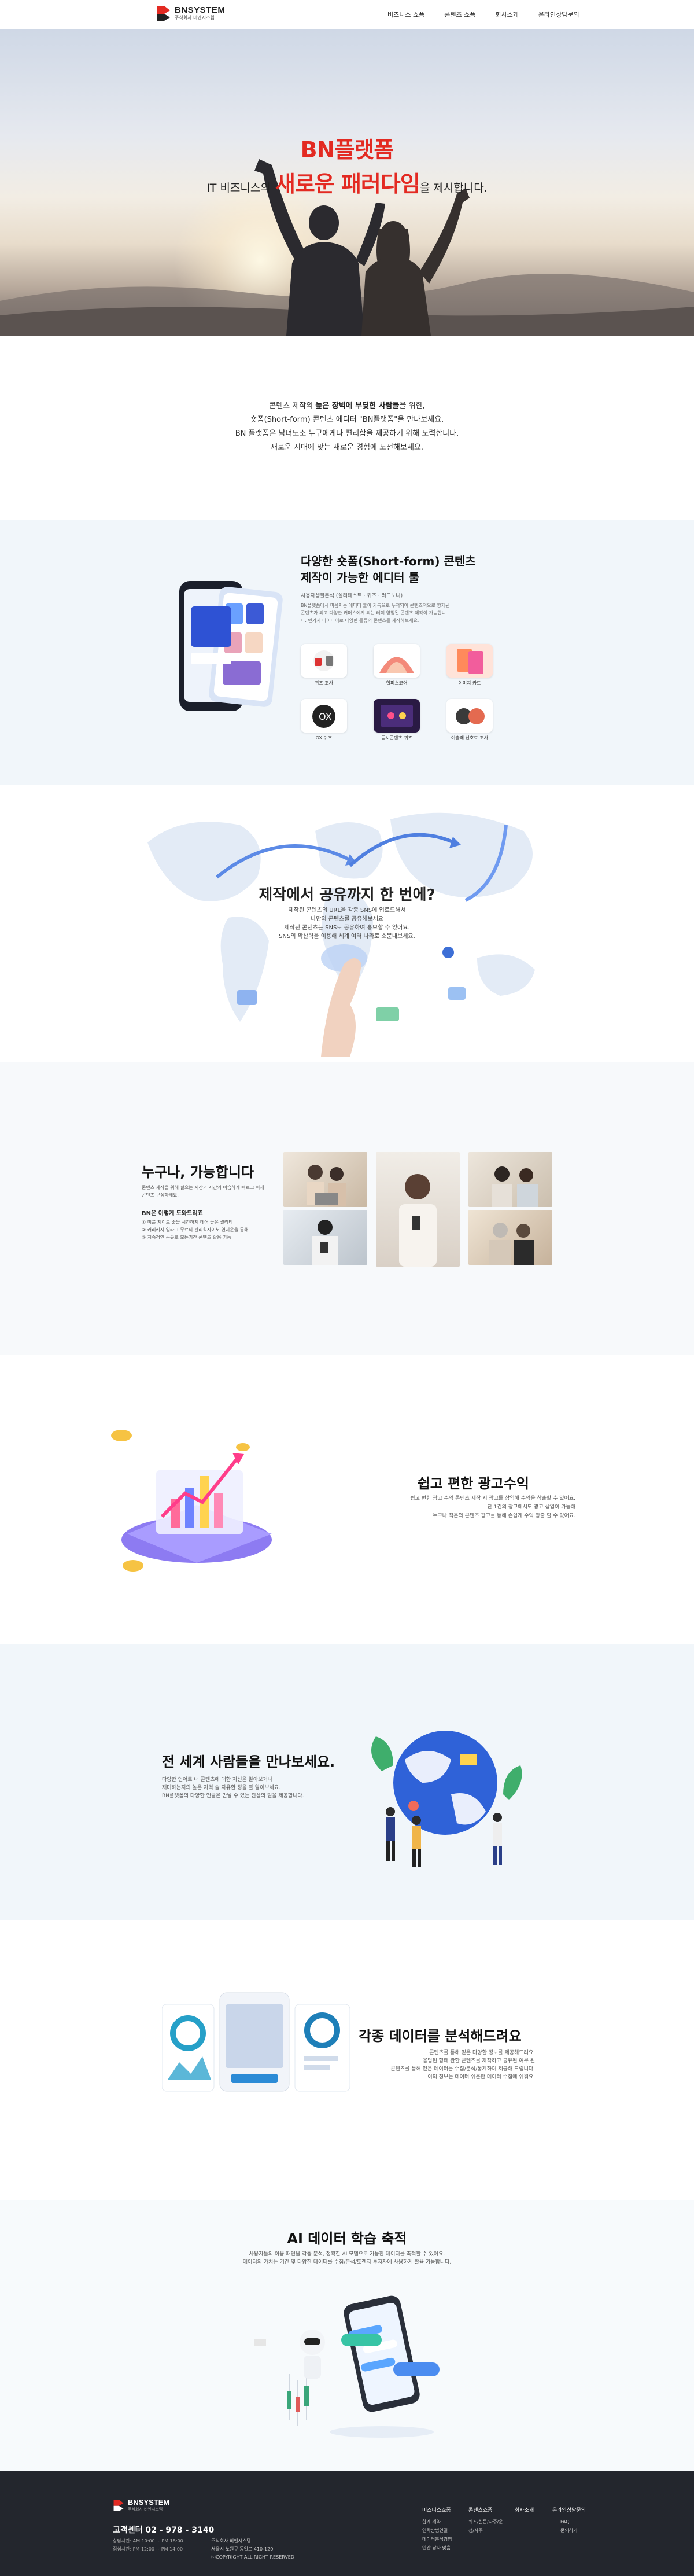  Describe the element at coordinates (172, 1213) in the screenshot. I see `s3-subtitle: BN은 이렇게 도와드리죠` at that location.